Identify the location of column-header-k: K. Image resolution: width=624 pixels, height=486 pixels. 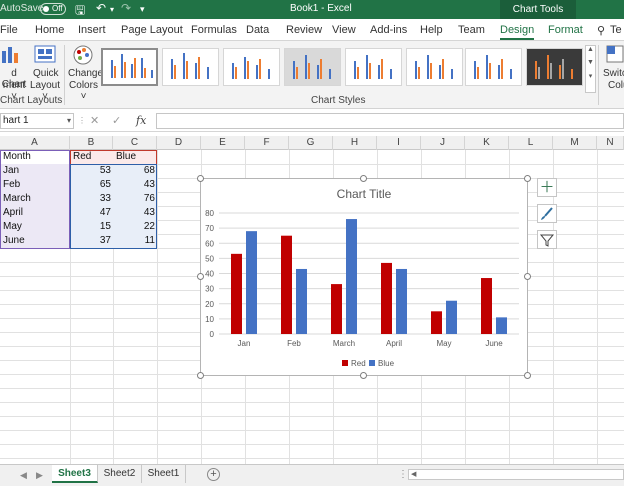
(487, 143).